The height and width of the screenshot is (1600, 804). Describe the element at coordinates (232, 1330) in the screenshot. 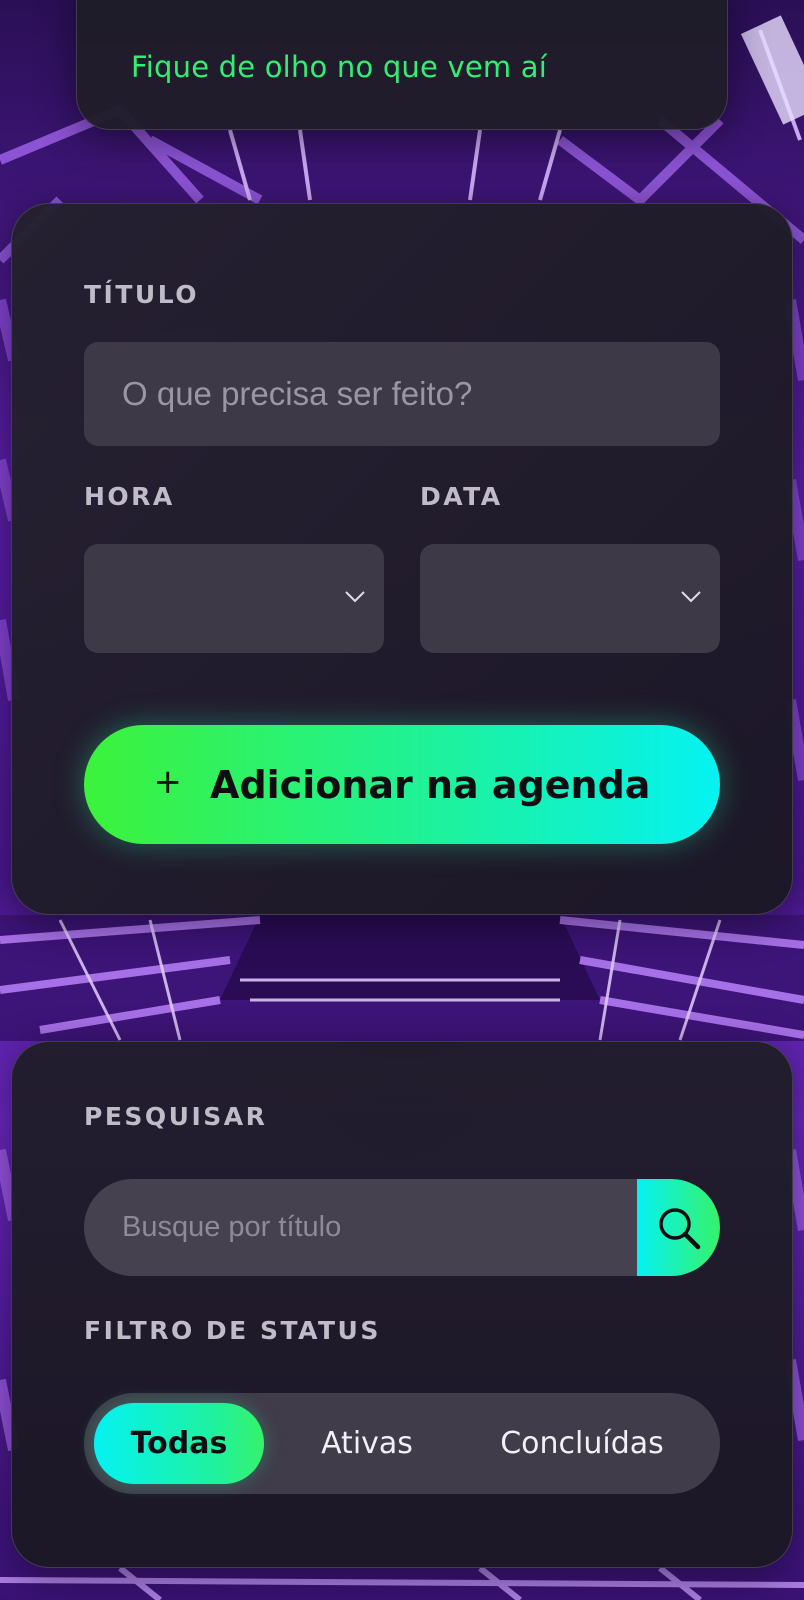

I see `status-filter-label: FILTRO DE STATUS` at that location.